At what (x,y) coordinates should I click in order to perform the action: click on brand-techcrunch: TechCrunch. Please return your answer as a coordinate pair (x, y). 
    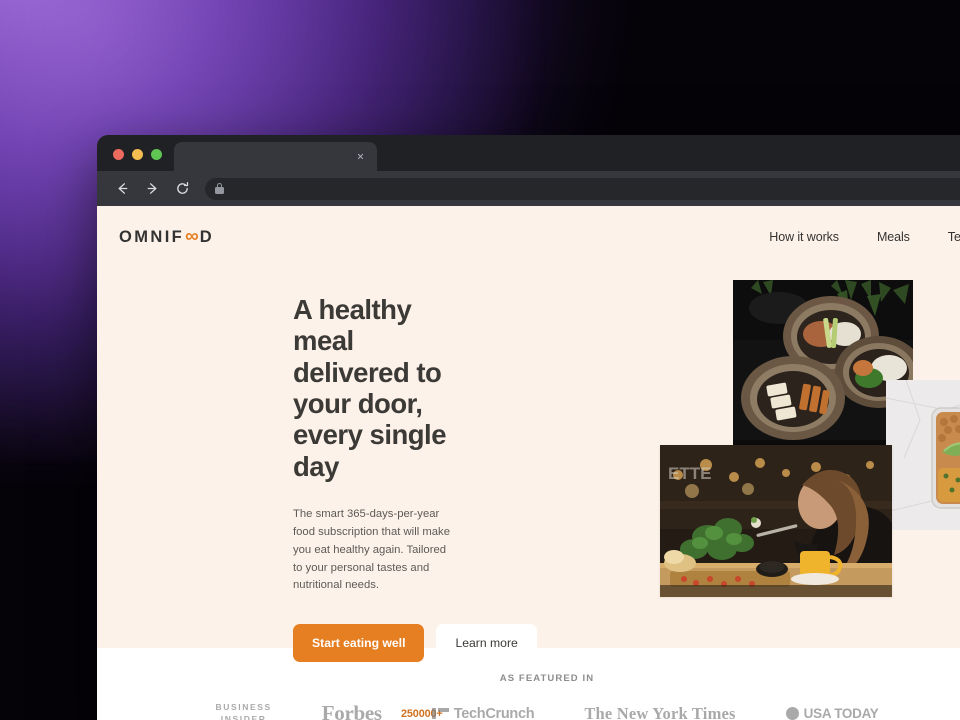
    Looking at the image, I should click on (483, 712).